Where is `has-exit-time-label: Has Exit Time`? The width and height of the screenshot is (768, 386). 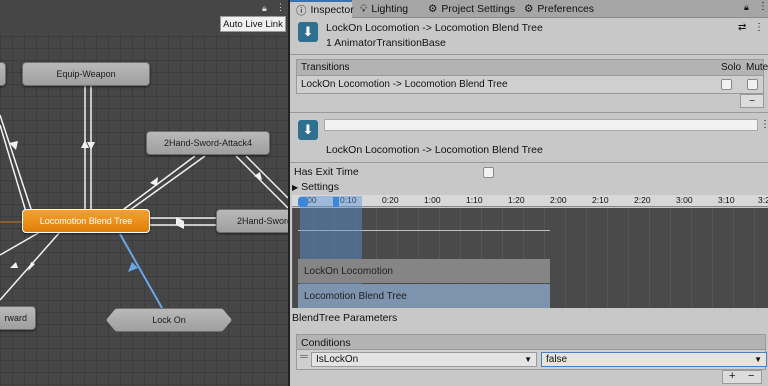 has-exit-time-label: Has Exit Time is located at coordinates (326, 172).